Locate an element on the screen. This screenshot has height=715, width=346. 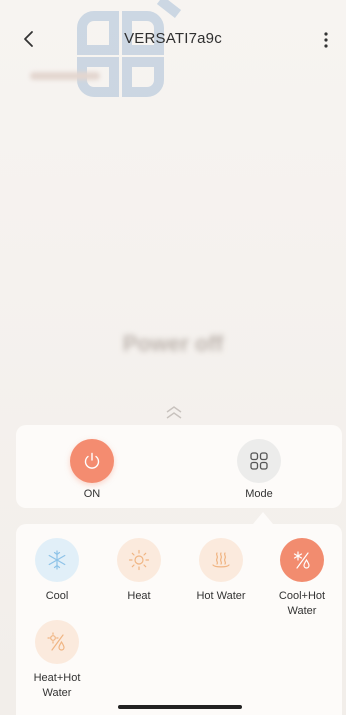
blurred-status-line is located at coordinates (65, 76).